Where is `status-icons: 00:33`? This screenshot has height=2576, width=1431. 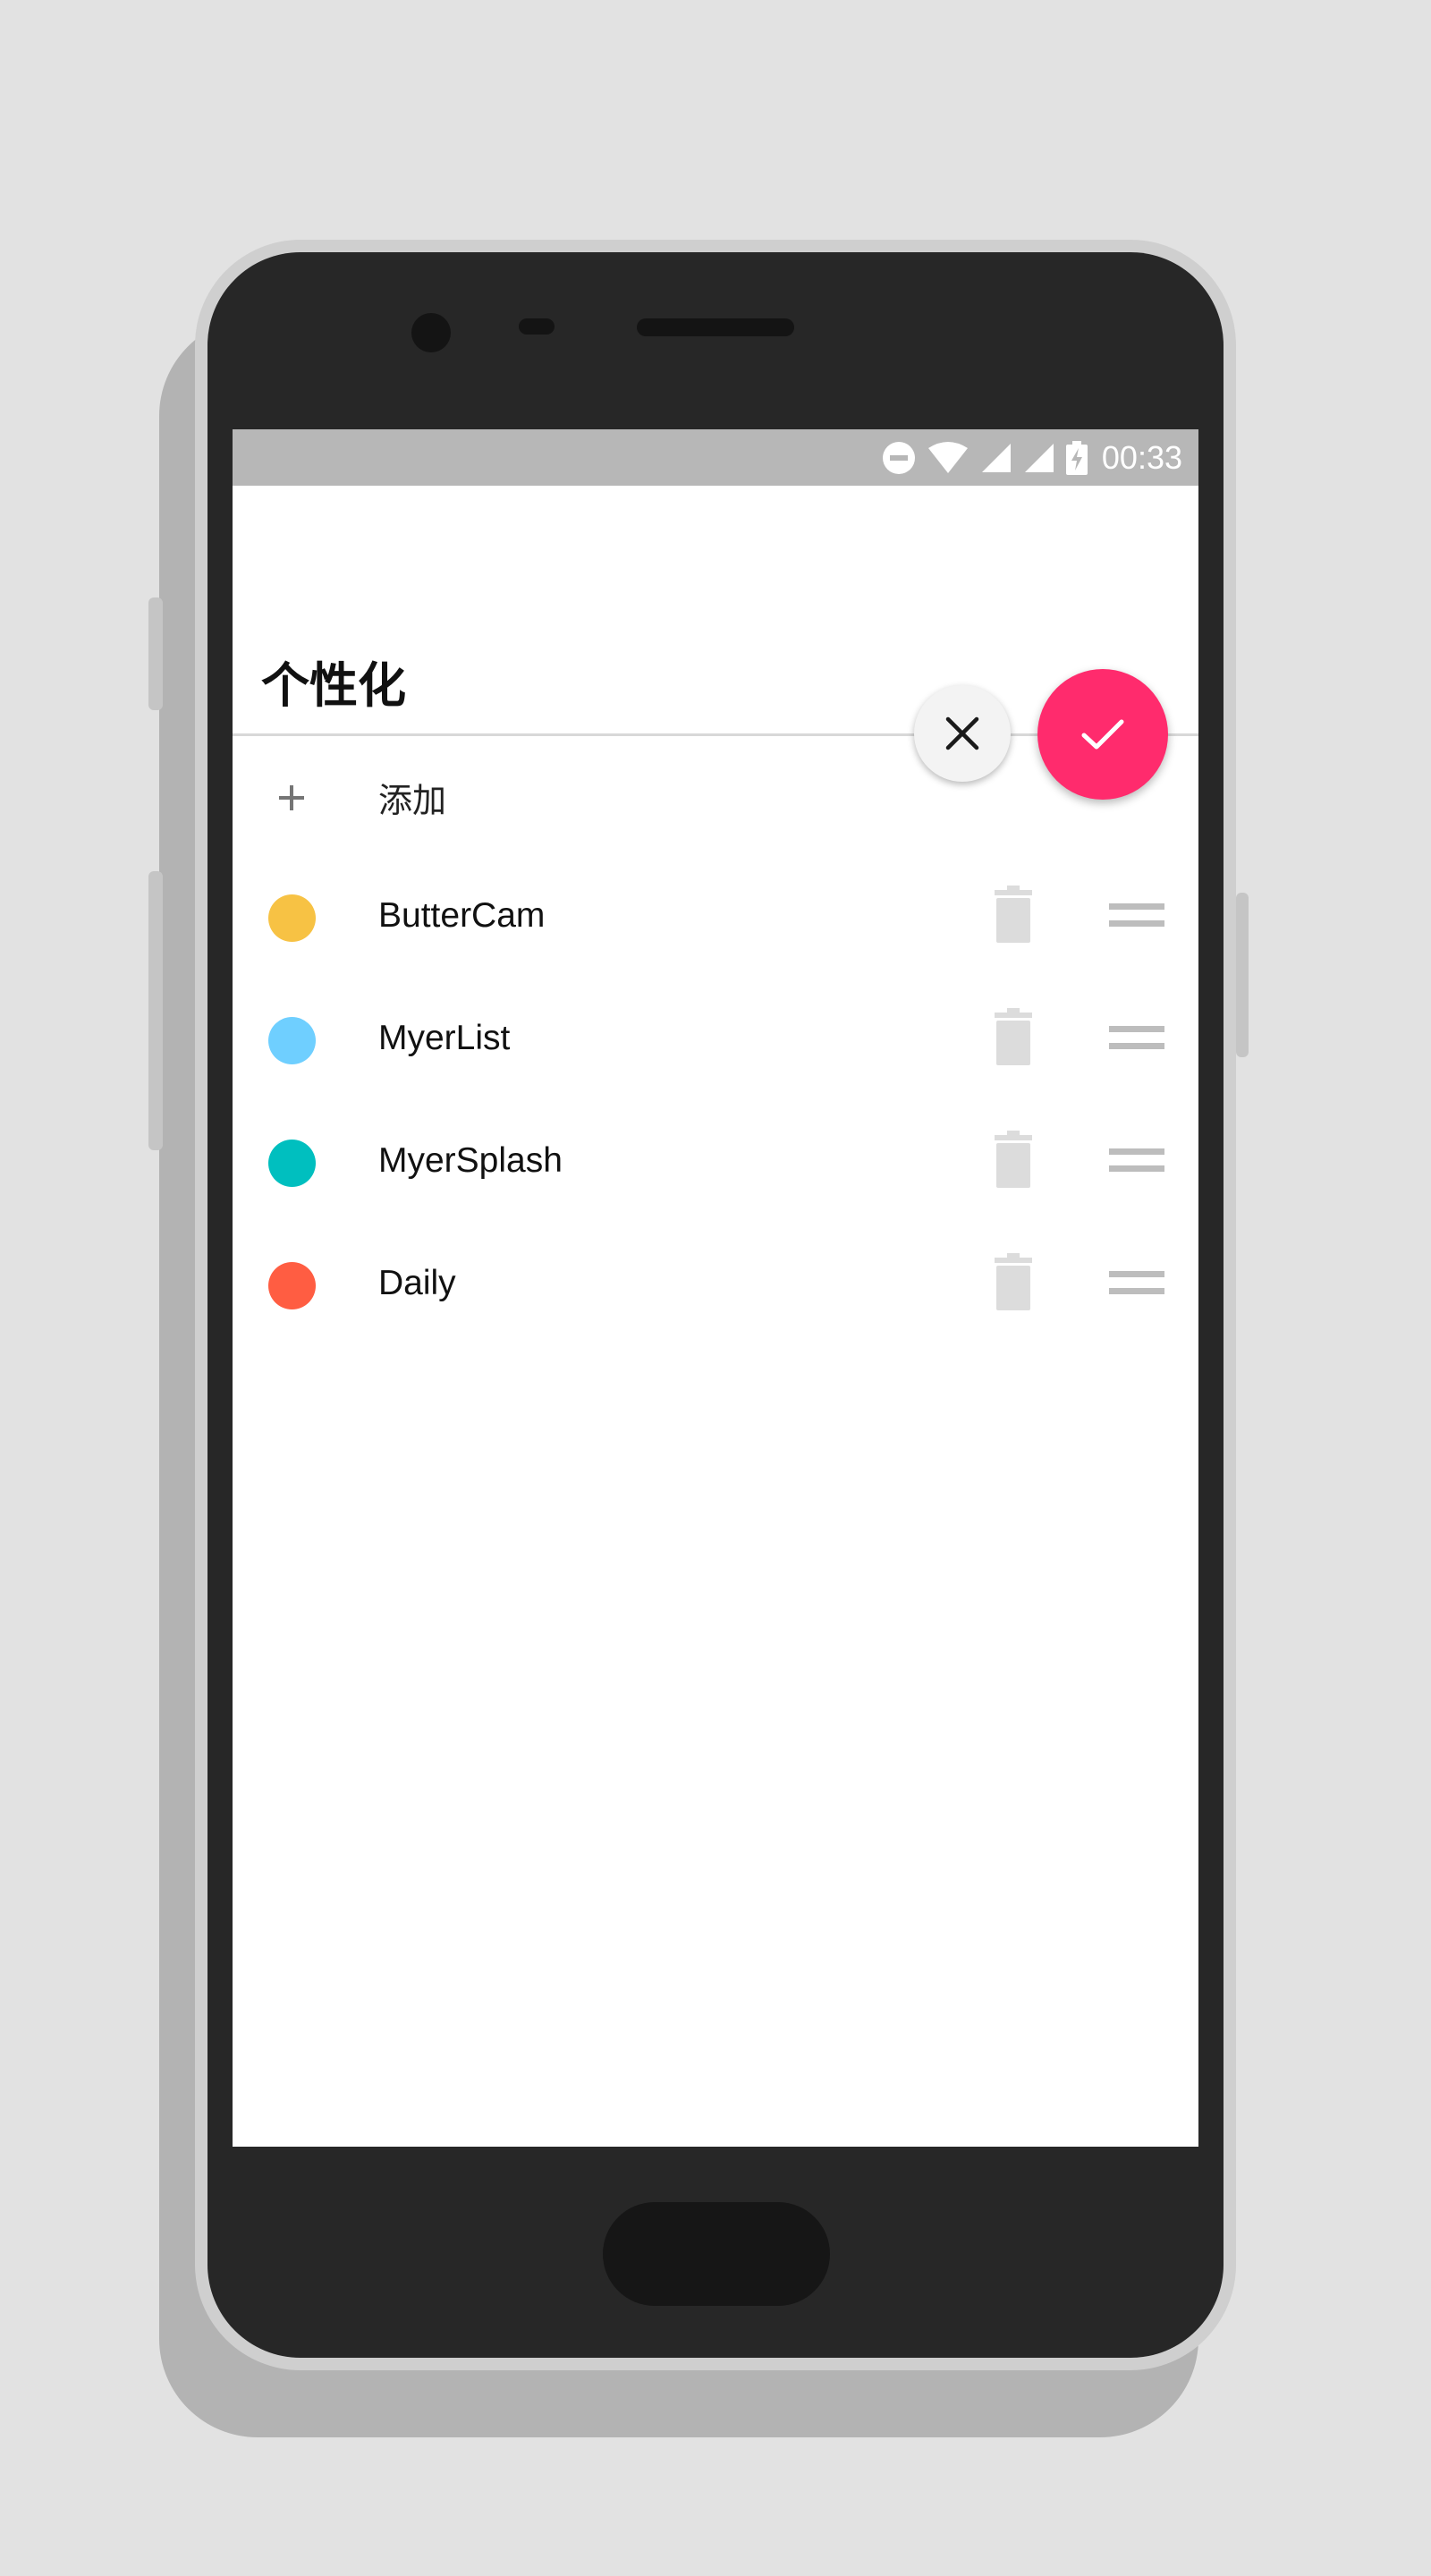
status-icons: 00:33 is located at coordinates (1032, 457).